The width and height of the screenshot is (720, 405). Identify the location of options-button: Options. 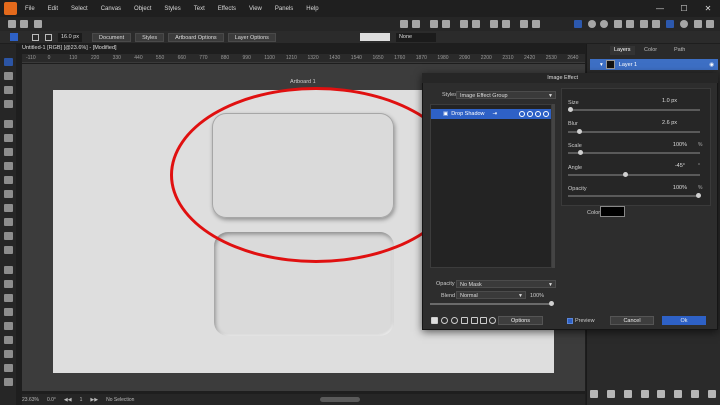
(520, 320).